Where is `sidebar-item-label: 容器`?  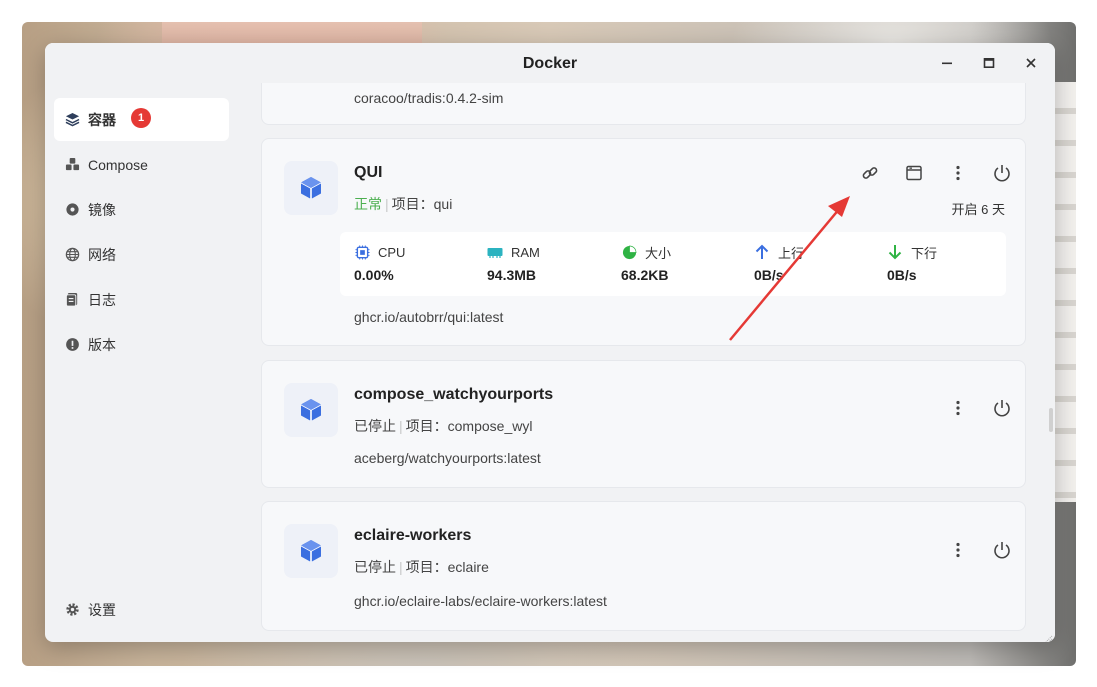
sidebar-item-label: 容器 is located at coordinates (102, 119).